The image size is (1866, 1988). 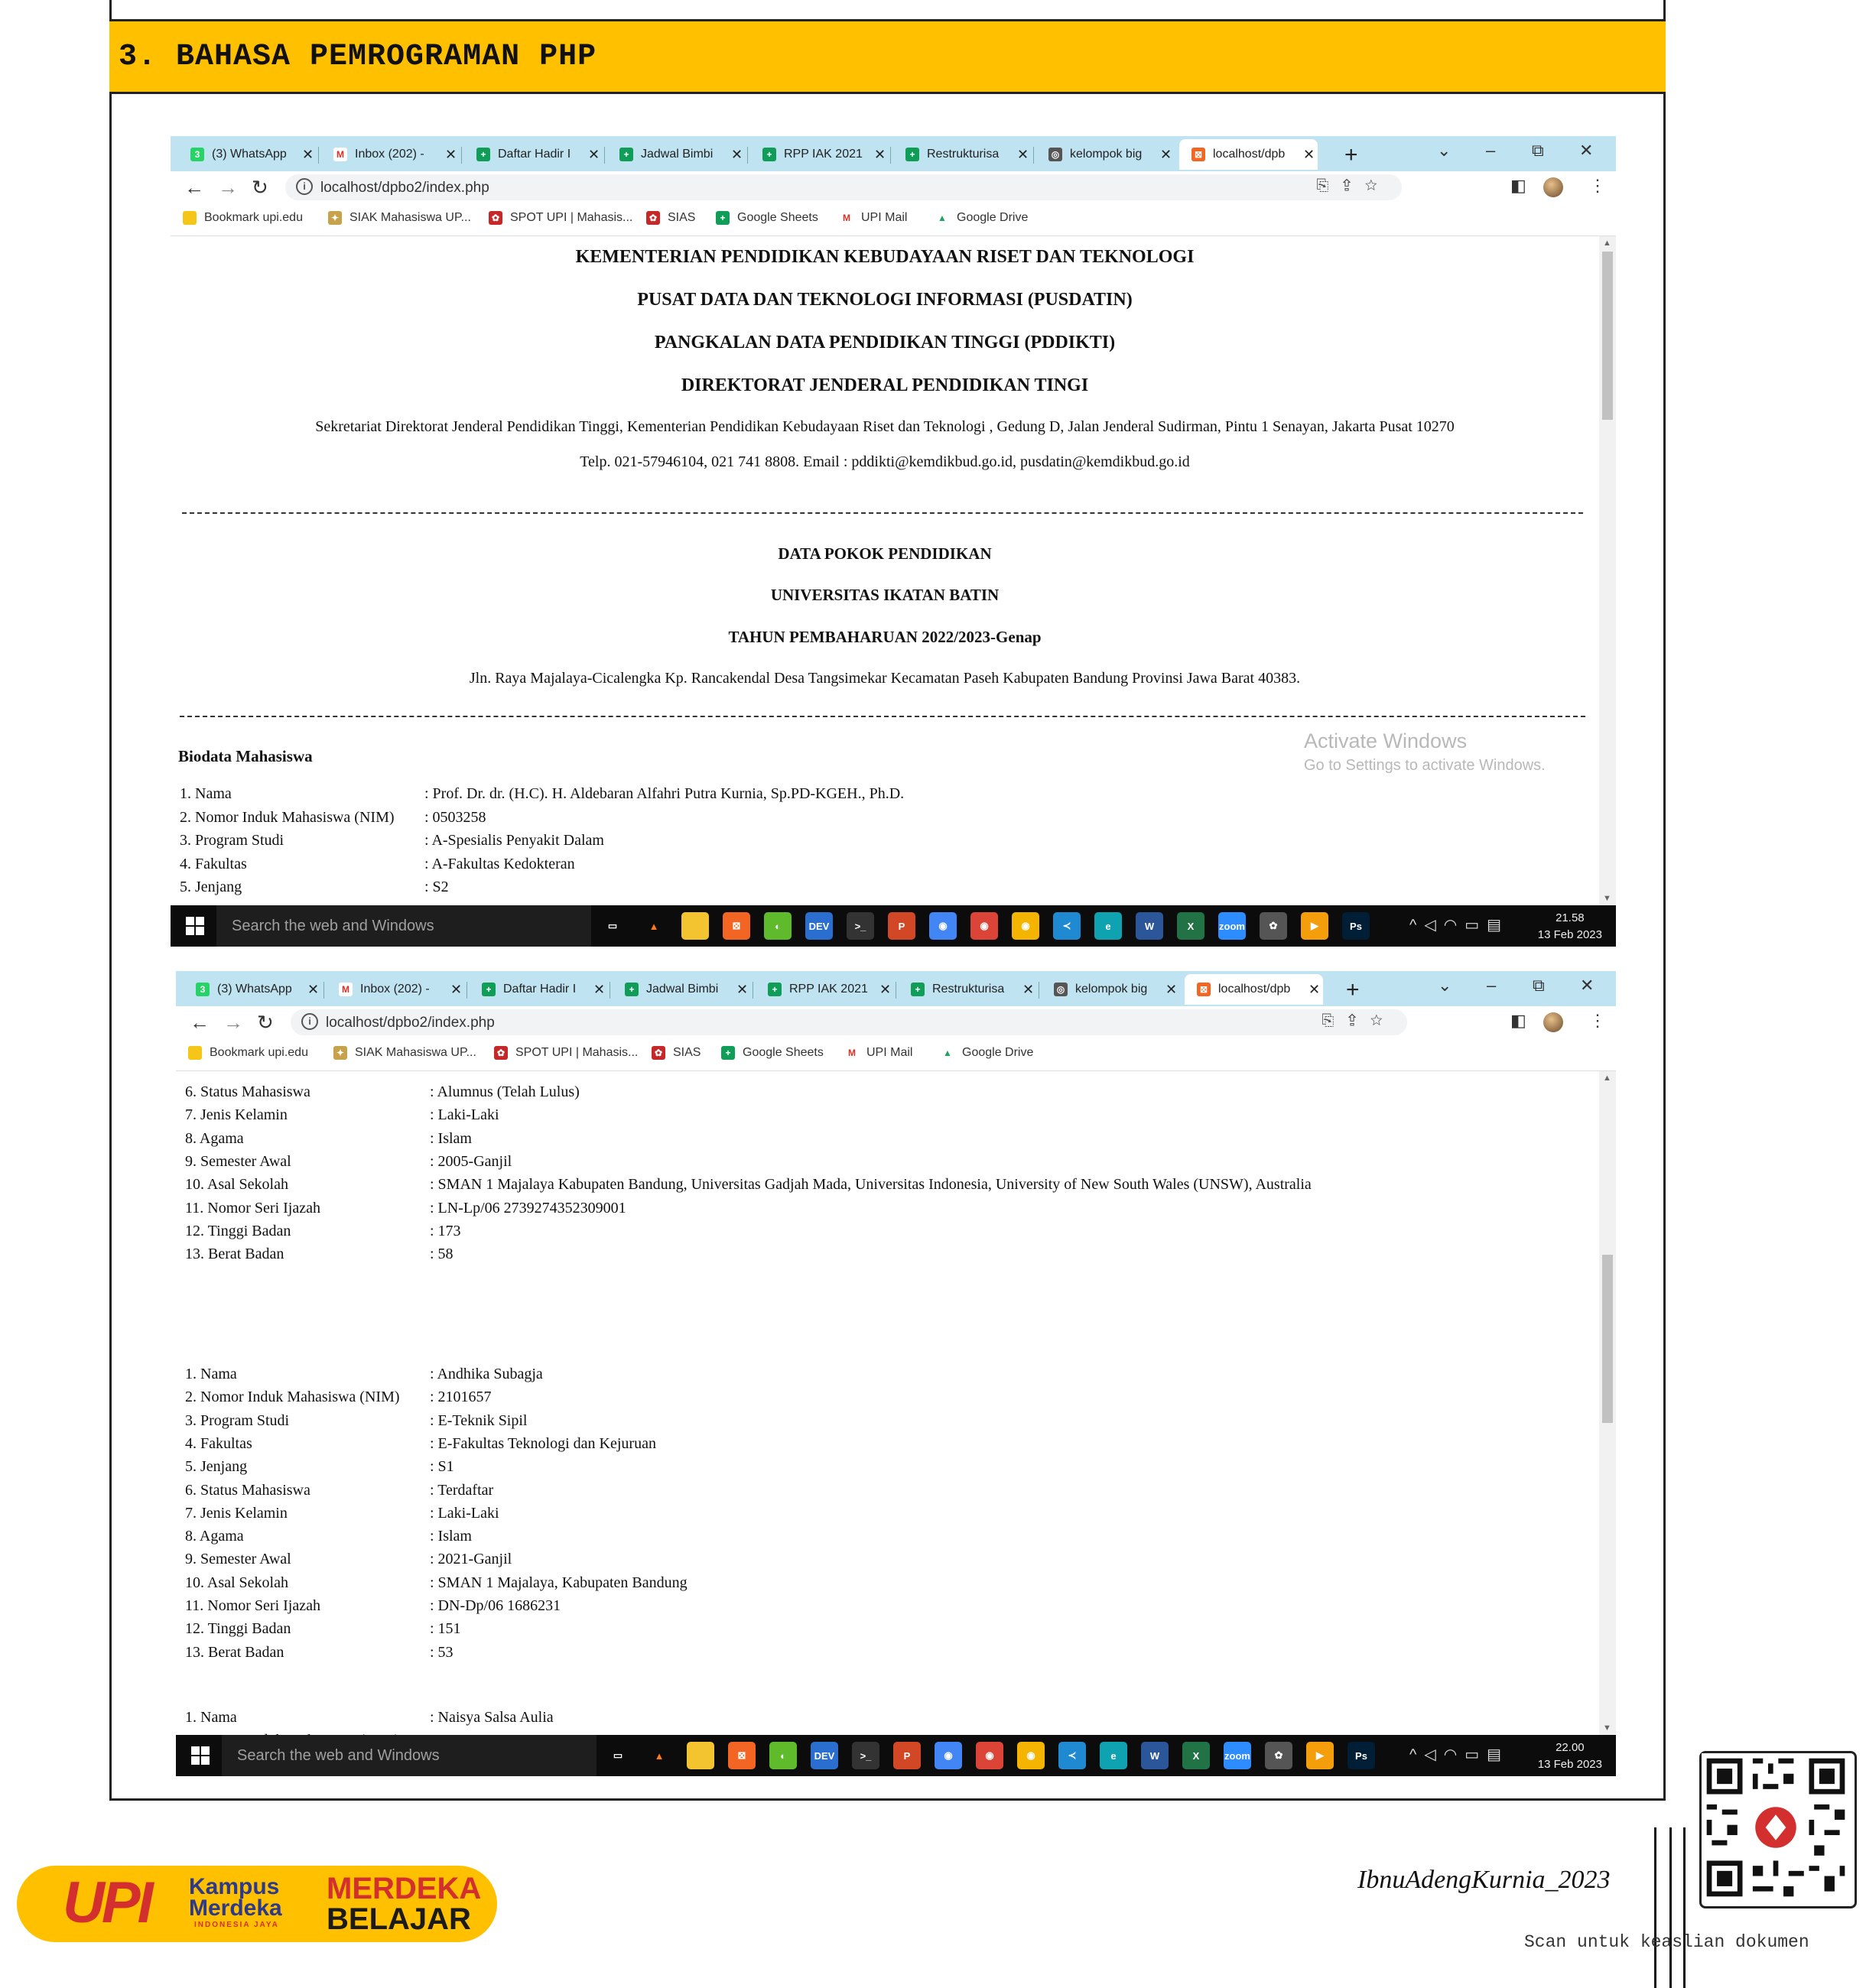 I want to click on edge-icon: e, so click(x=1113, y=1755).